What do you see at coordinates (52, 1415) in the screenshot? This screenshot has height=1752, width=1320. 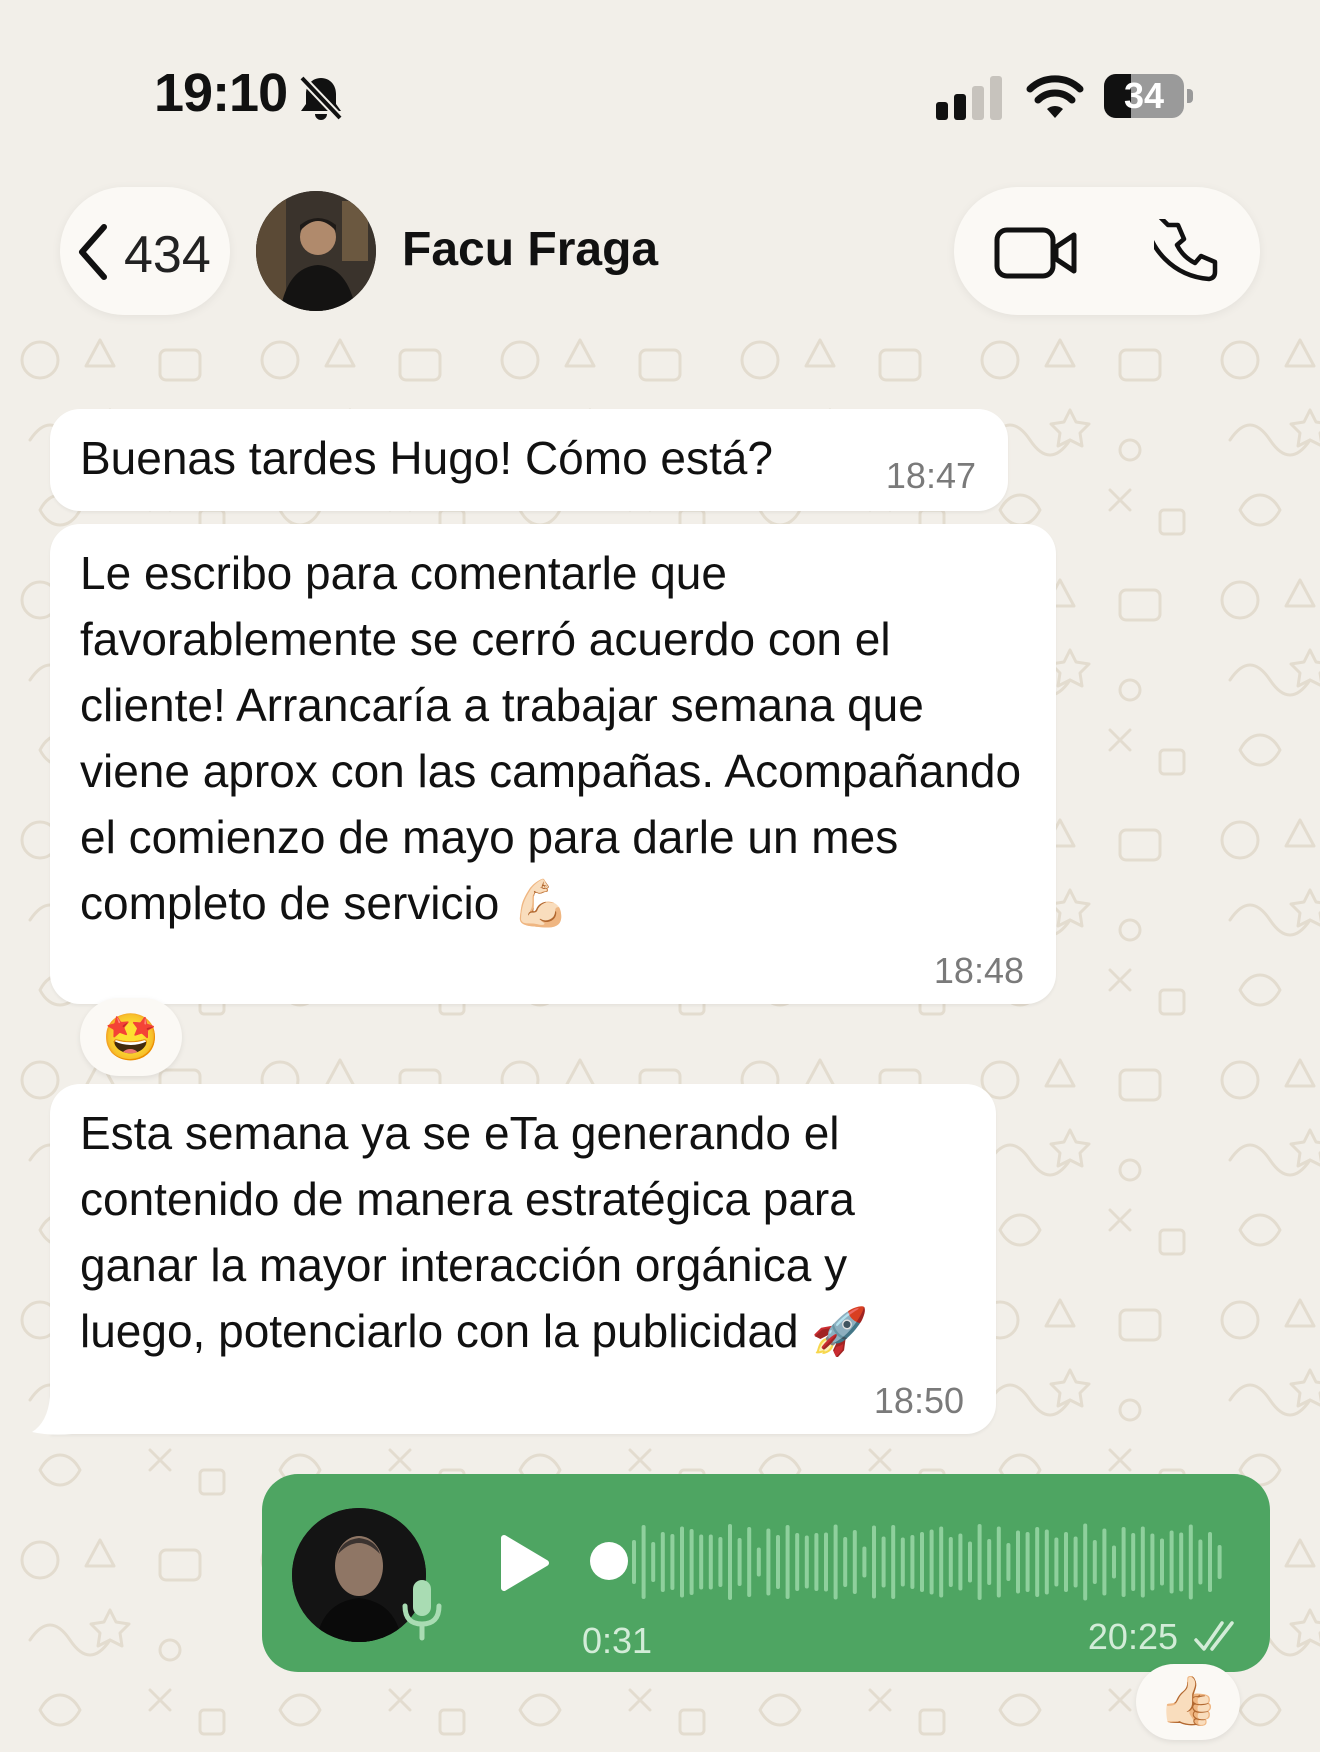 I see `bubble-tail` at bounding box center [52, 1415].